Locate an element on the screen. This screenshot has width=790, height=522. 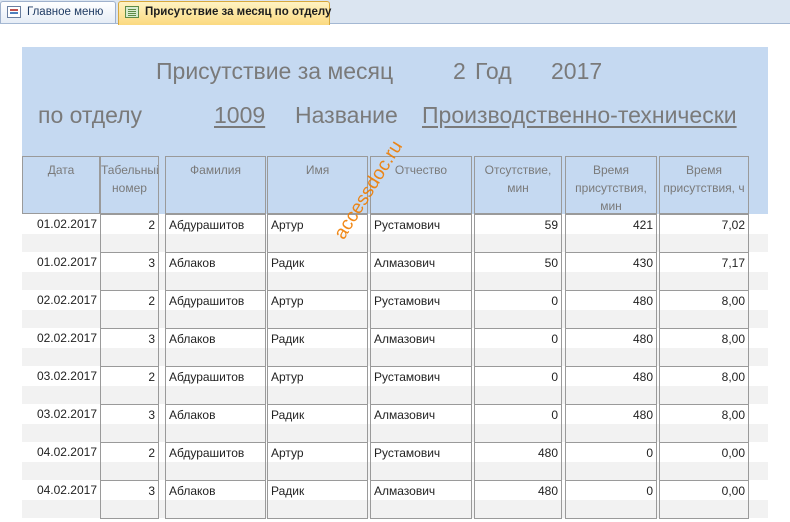
cell-presence-min: 421 is located at coordinates (611, 233).